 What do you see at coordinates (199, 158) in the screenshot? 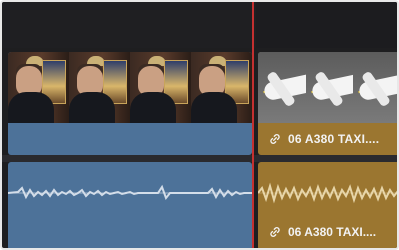
I see `track-separator` at bounding box center [199, 158].